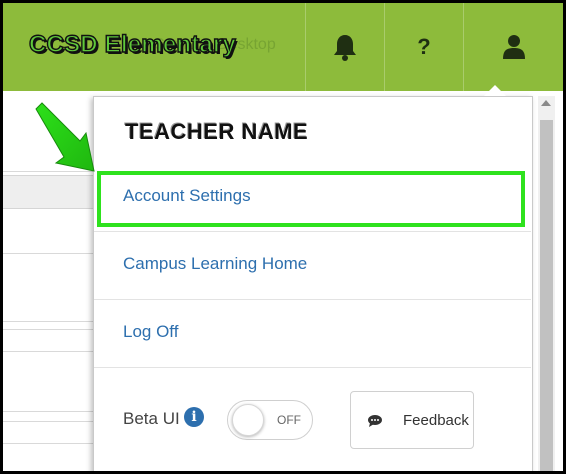 Image resolution: width=566 pixels, height=474 pixels. I want to click on dropdown-caret, so click(495, 90).